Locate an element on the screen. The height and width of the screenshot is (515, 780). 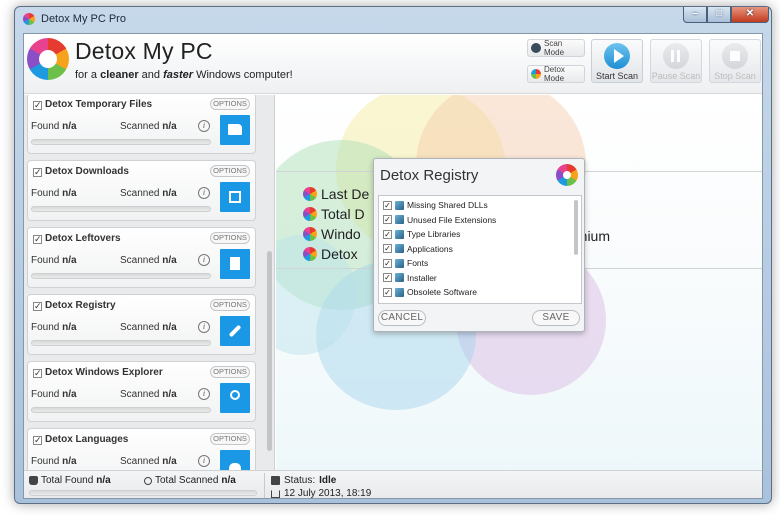
date-line: 12 July 2013, 18:19 is located at coordinates (321, 493).